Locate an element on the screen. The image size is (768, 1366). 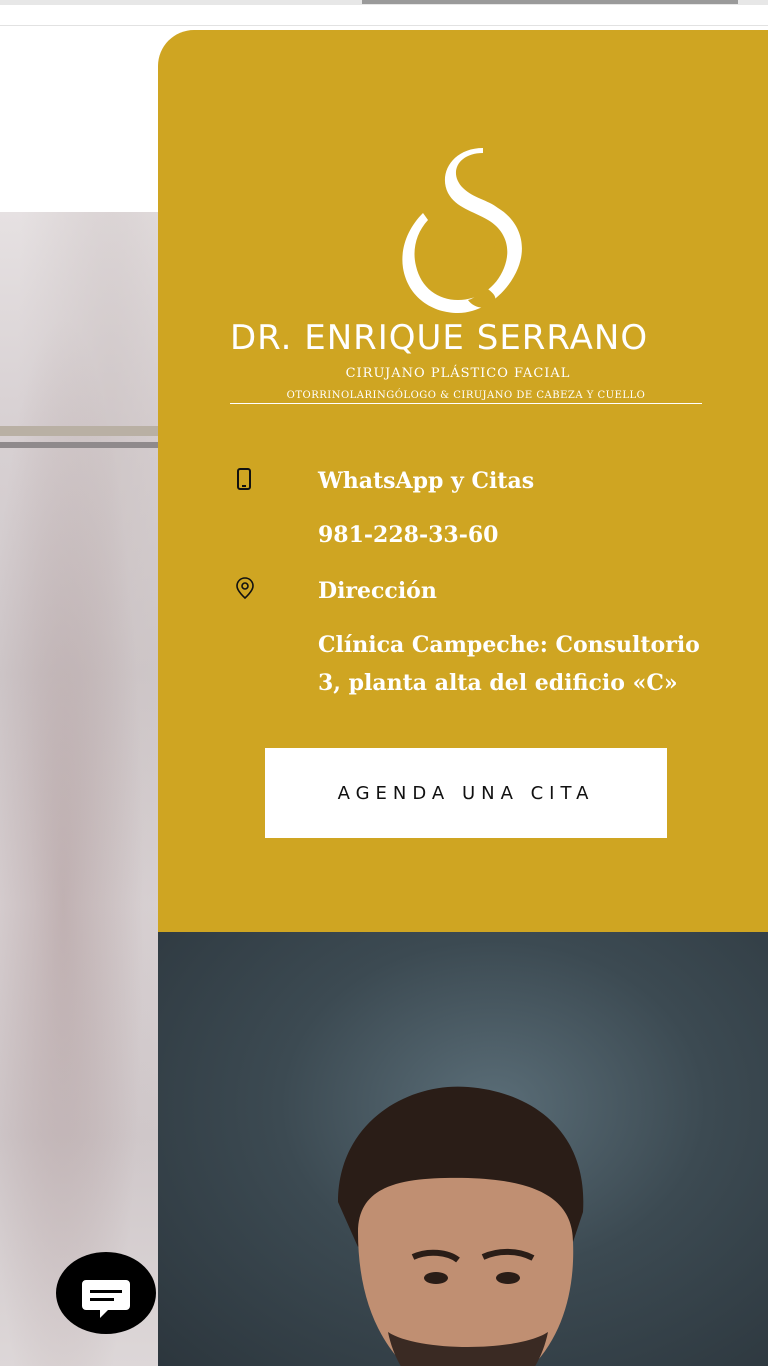
logo-icon is located at coordinates (462, 230).